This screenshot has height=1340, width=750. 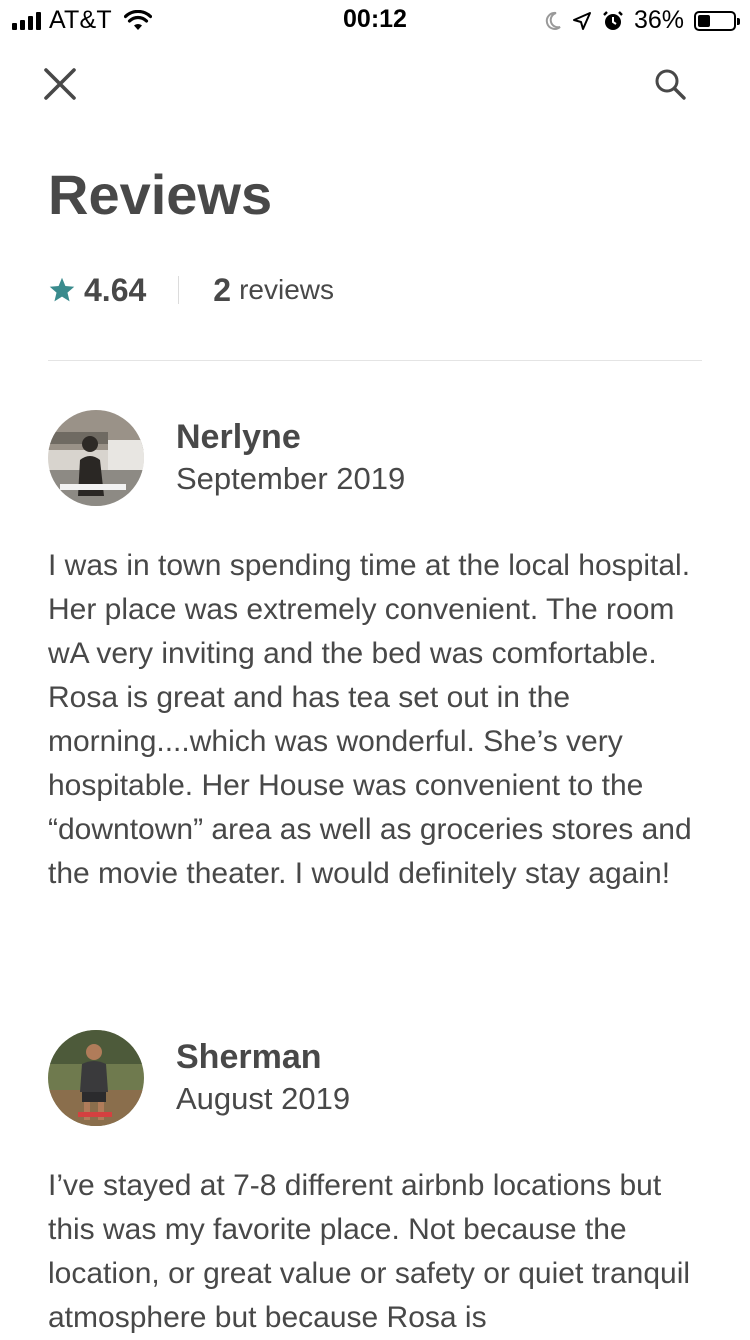 I want to click on review-date: August 2019, so click(x=263, y=1098).